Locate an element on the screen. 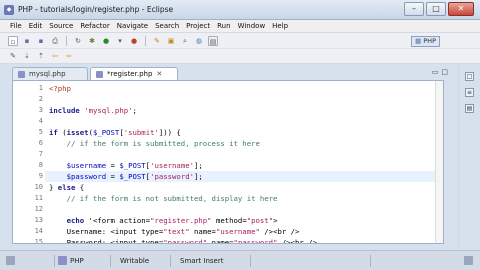 The height and width of the screenshot is (270, 480). tab-mysql-php: mysql.php is located at coordinates (50, 73).